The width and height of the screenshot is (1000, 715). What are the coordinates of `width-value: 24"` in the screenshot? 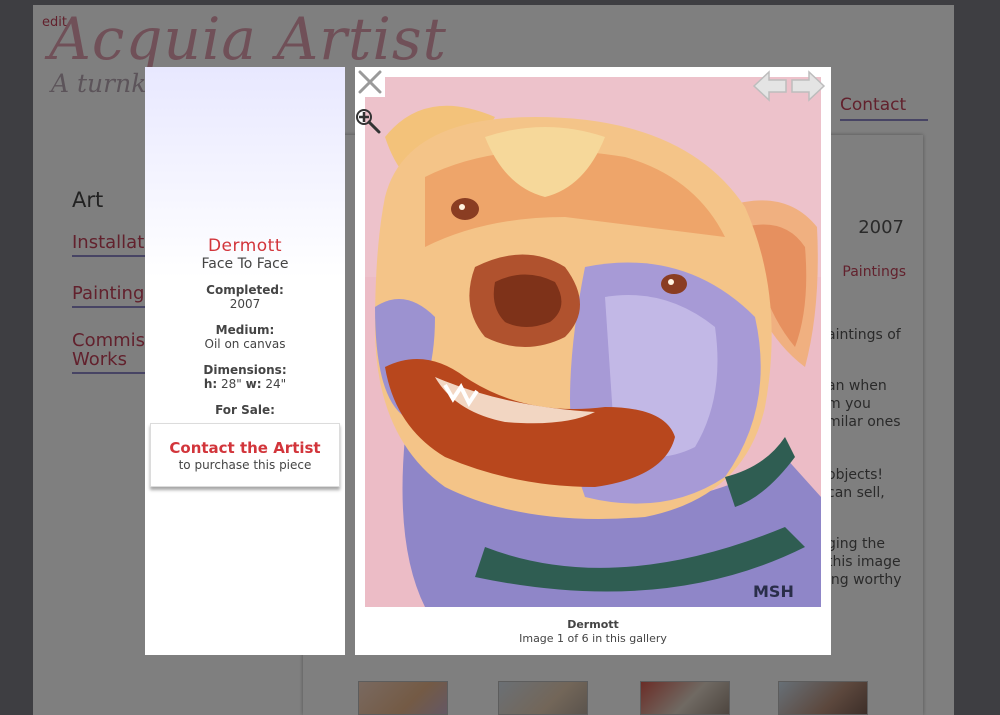 It's located at (276, 384).